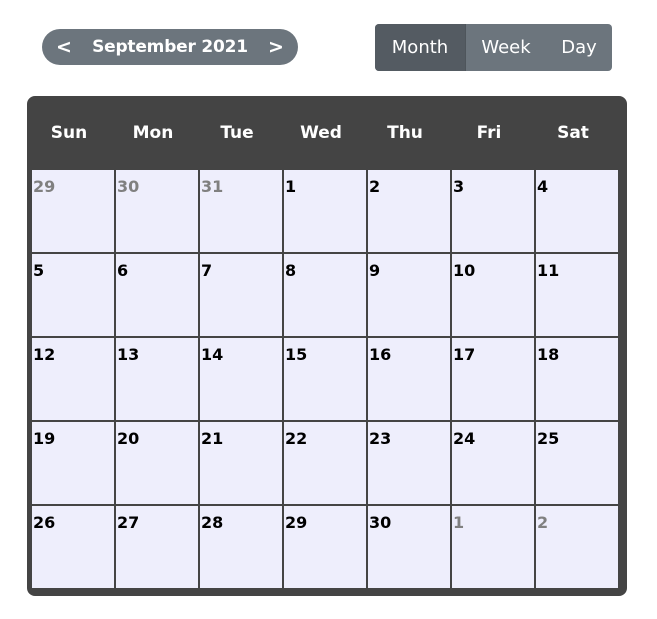 Image resolution: width=657 pixels, height=619 pixels. What do you see at coordinates (207, 270) in the screenshot?
I see `day-number: 7` at bounding box center [207, 270].